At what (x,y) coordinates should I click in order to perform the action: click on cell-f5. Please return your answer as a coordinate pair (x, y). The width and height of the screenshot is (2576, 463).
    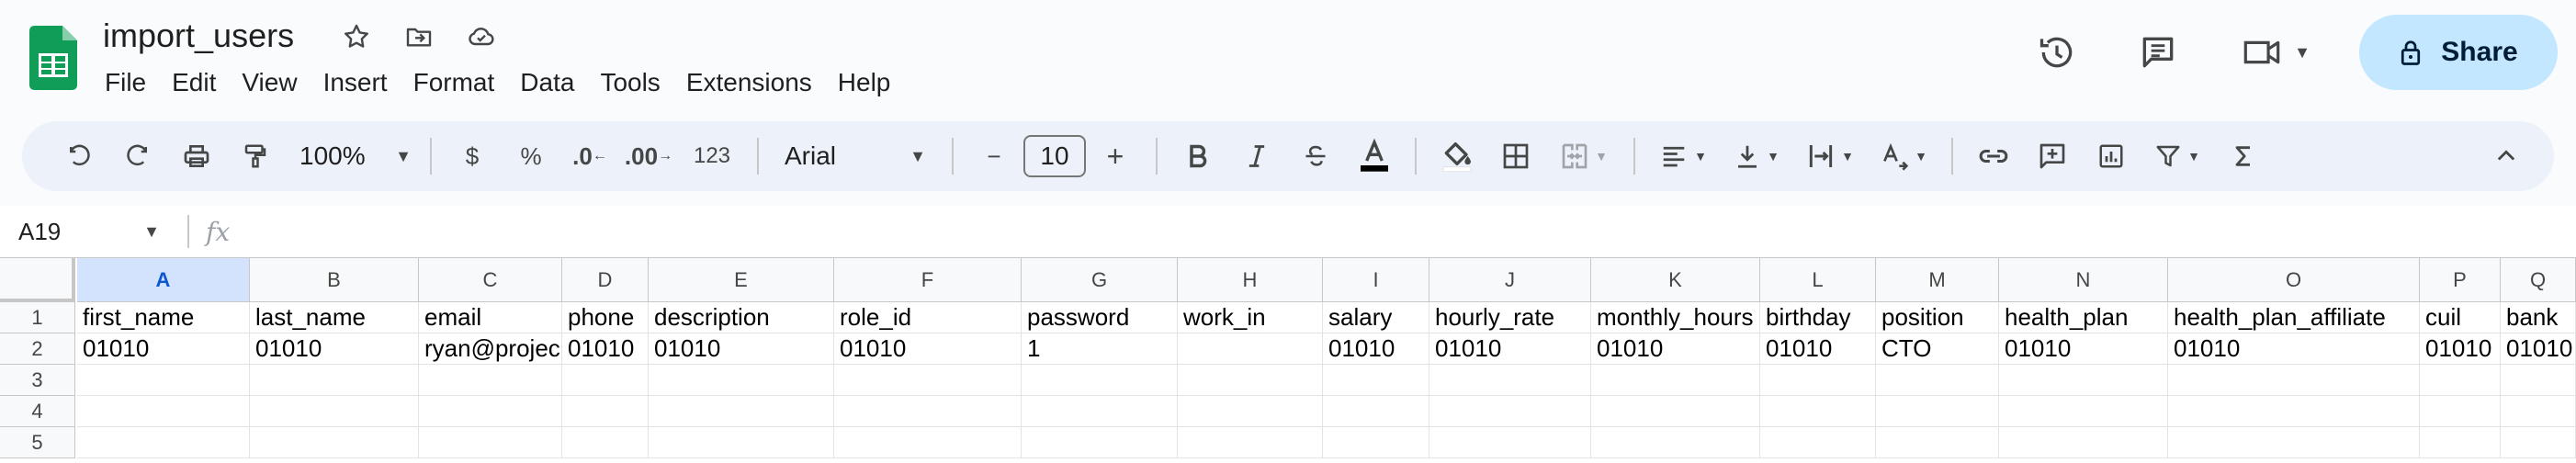
    Looking at the image, I should click on (928, 442).